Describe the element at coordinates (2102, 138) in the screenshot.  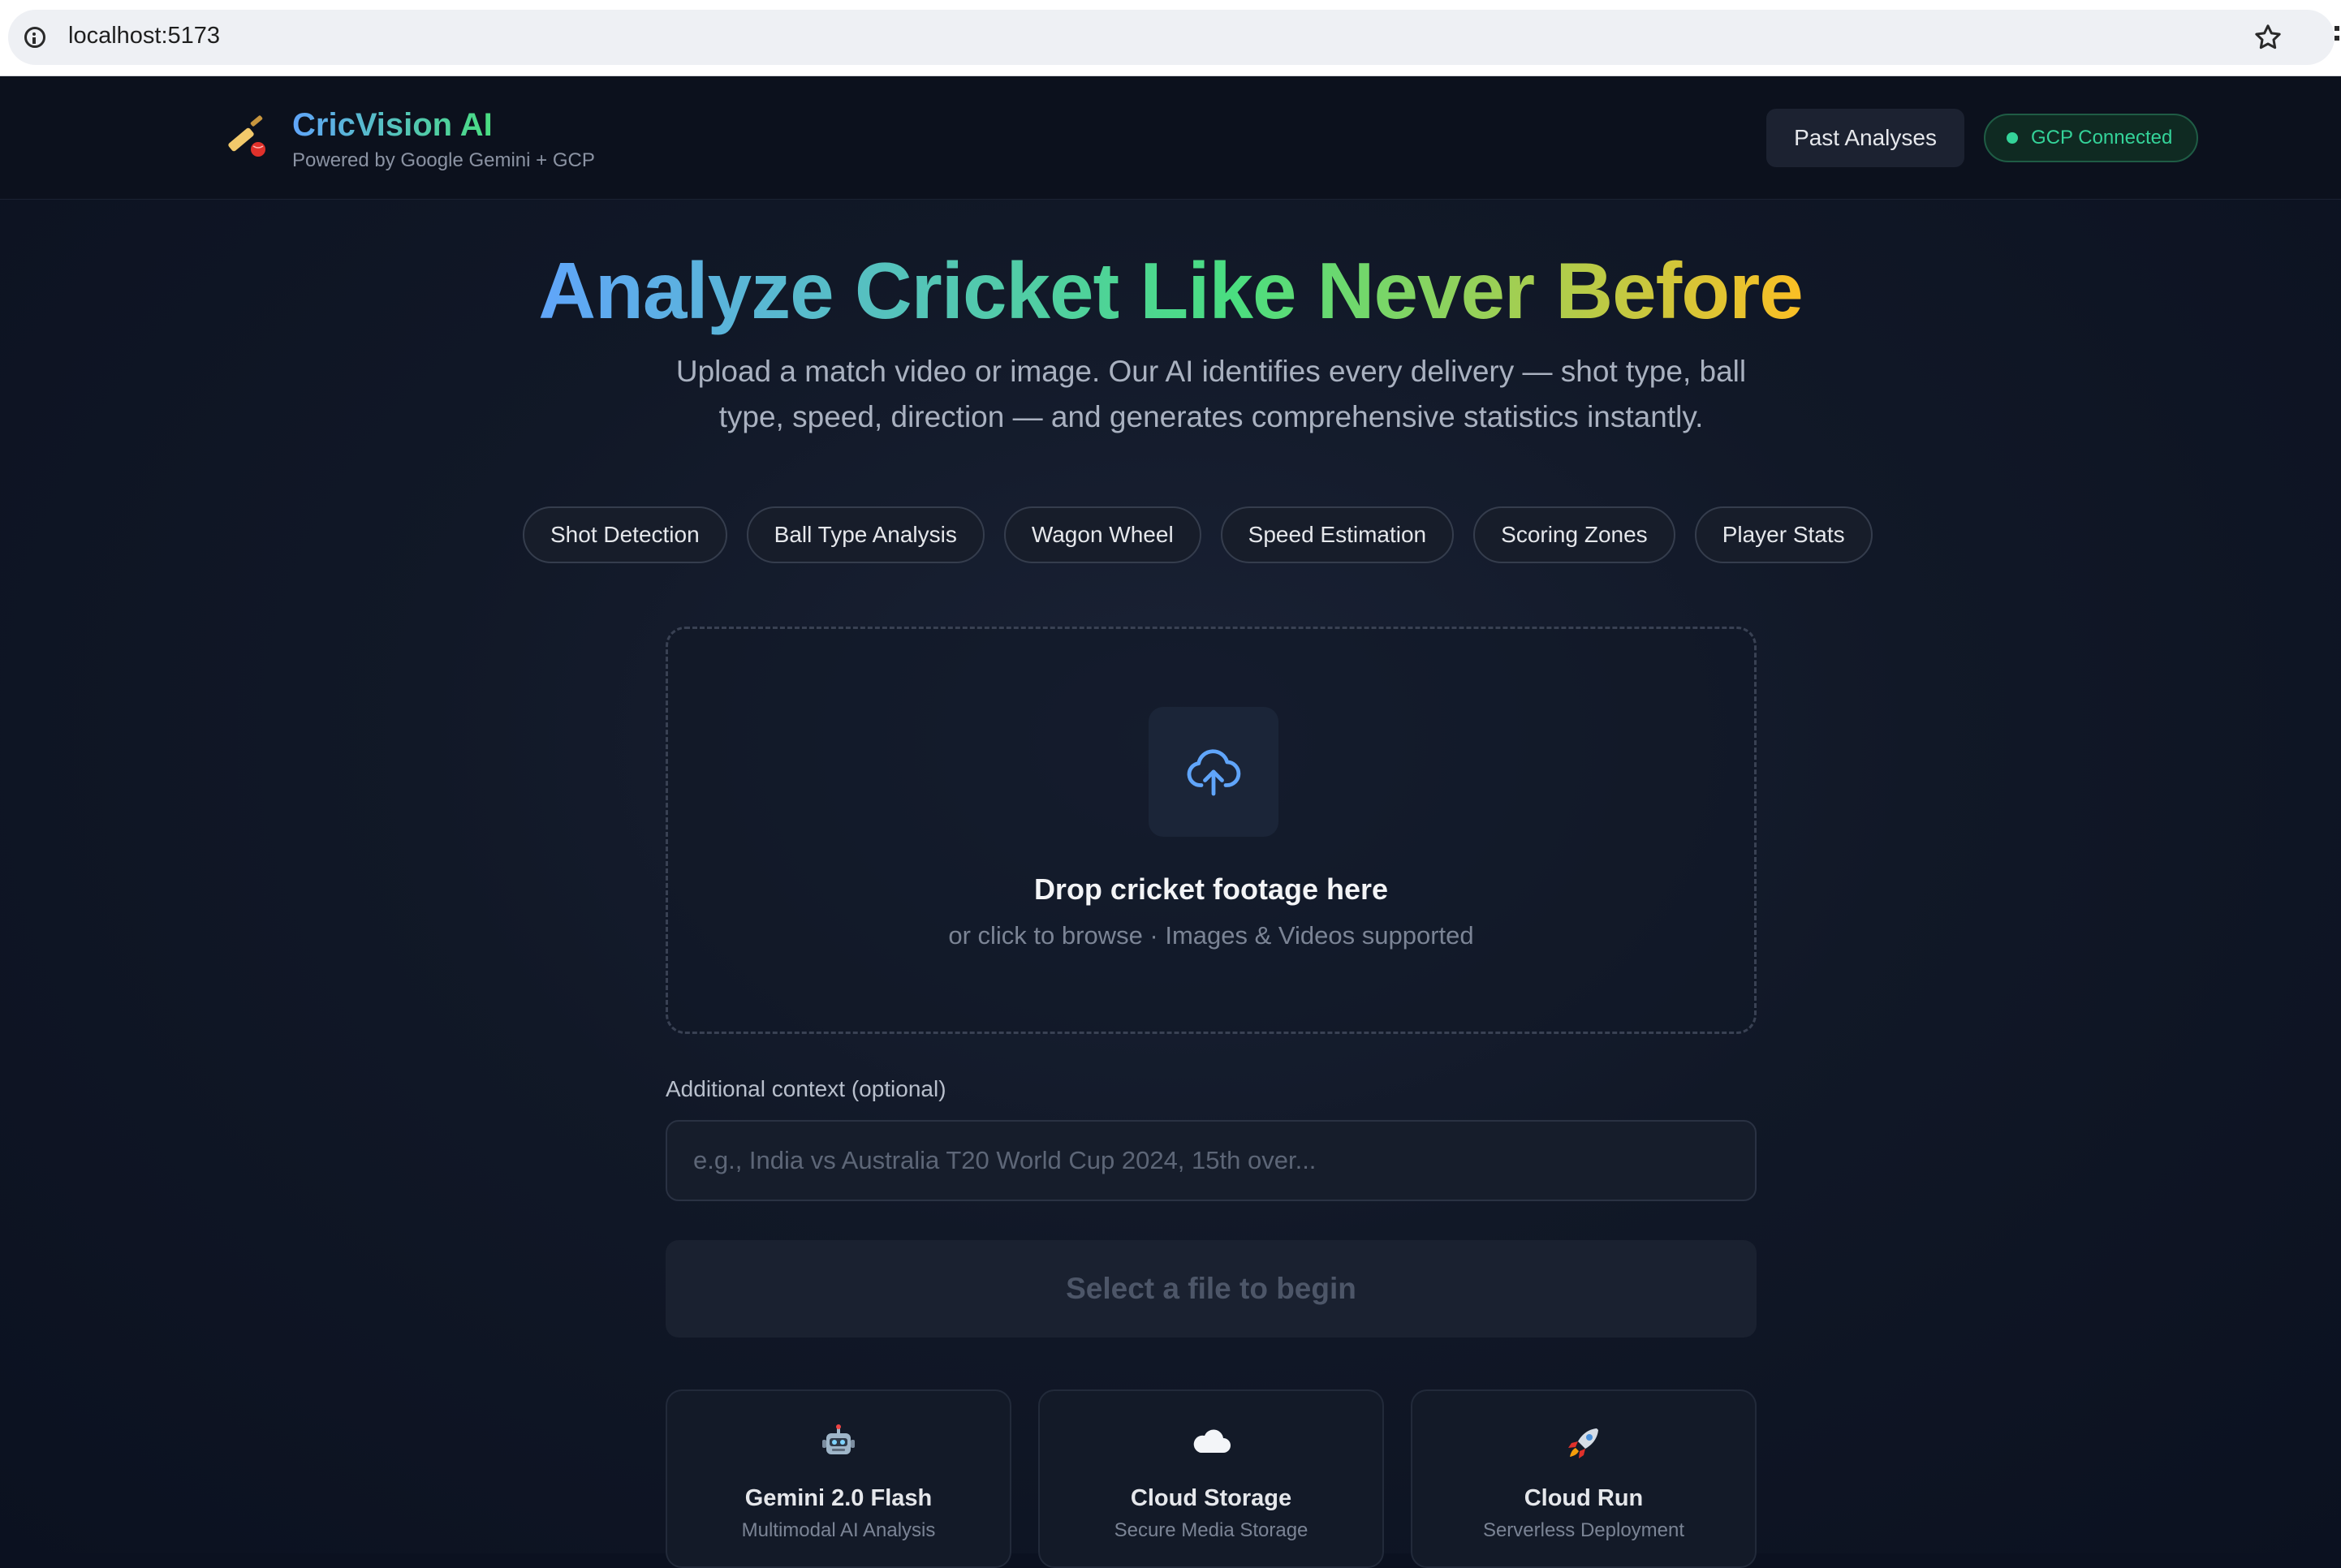
I see `status-label: GCP Connected` at that location.